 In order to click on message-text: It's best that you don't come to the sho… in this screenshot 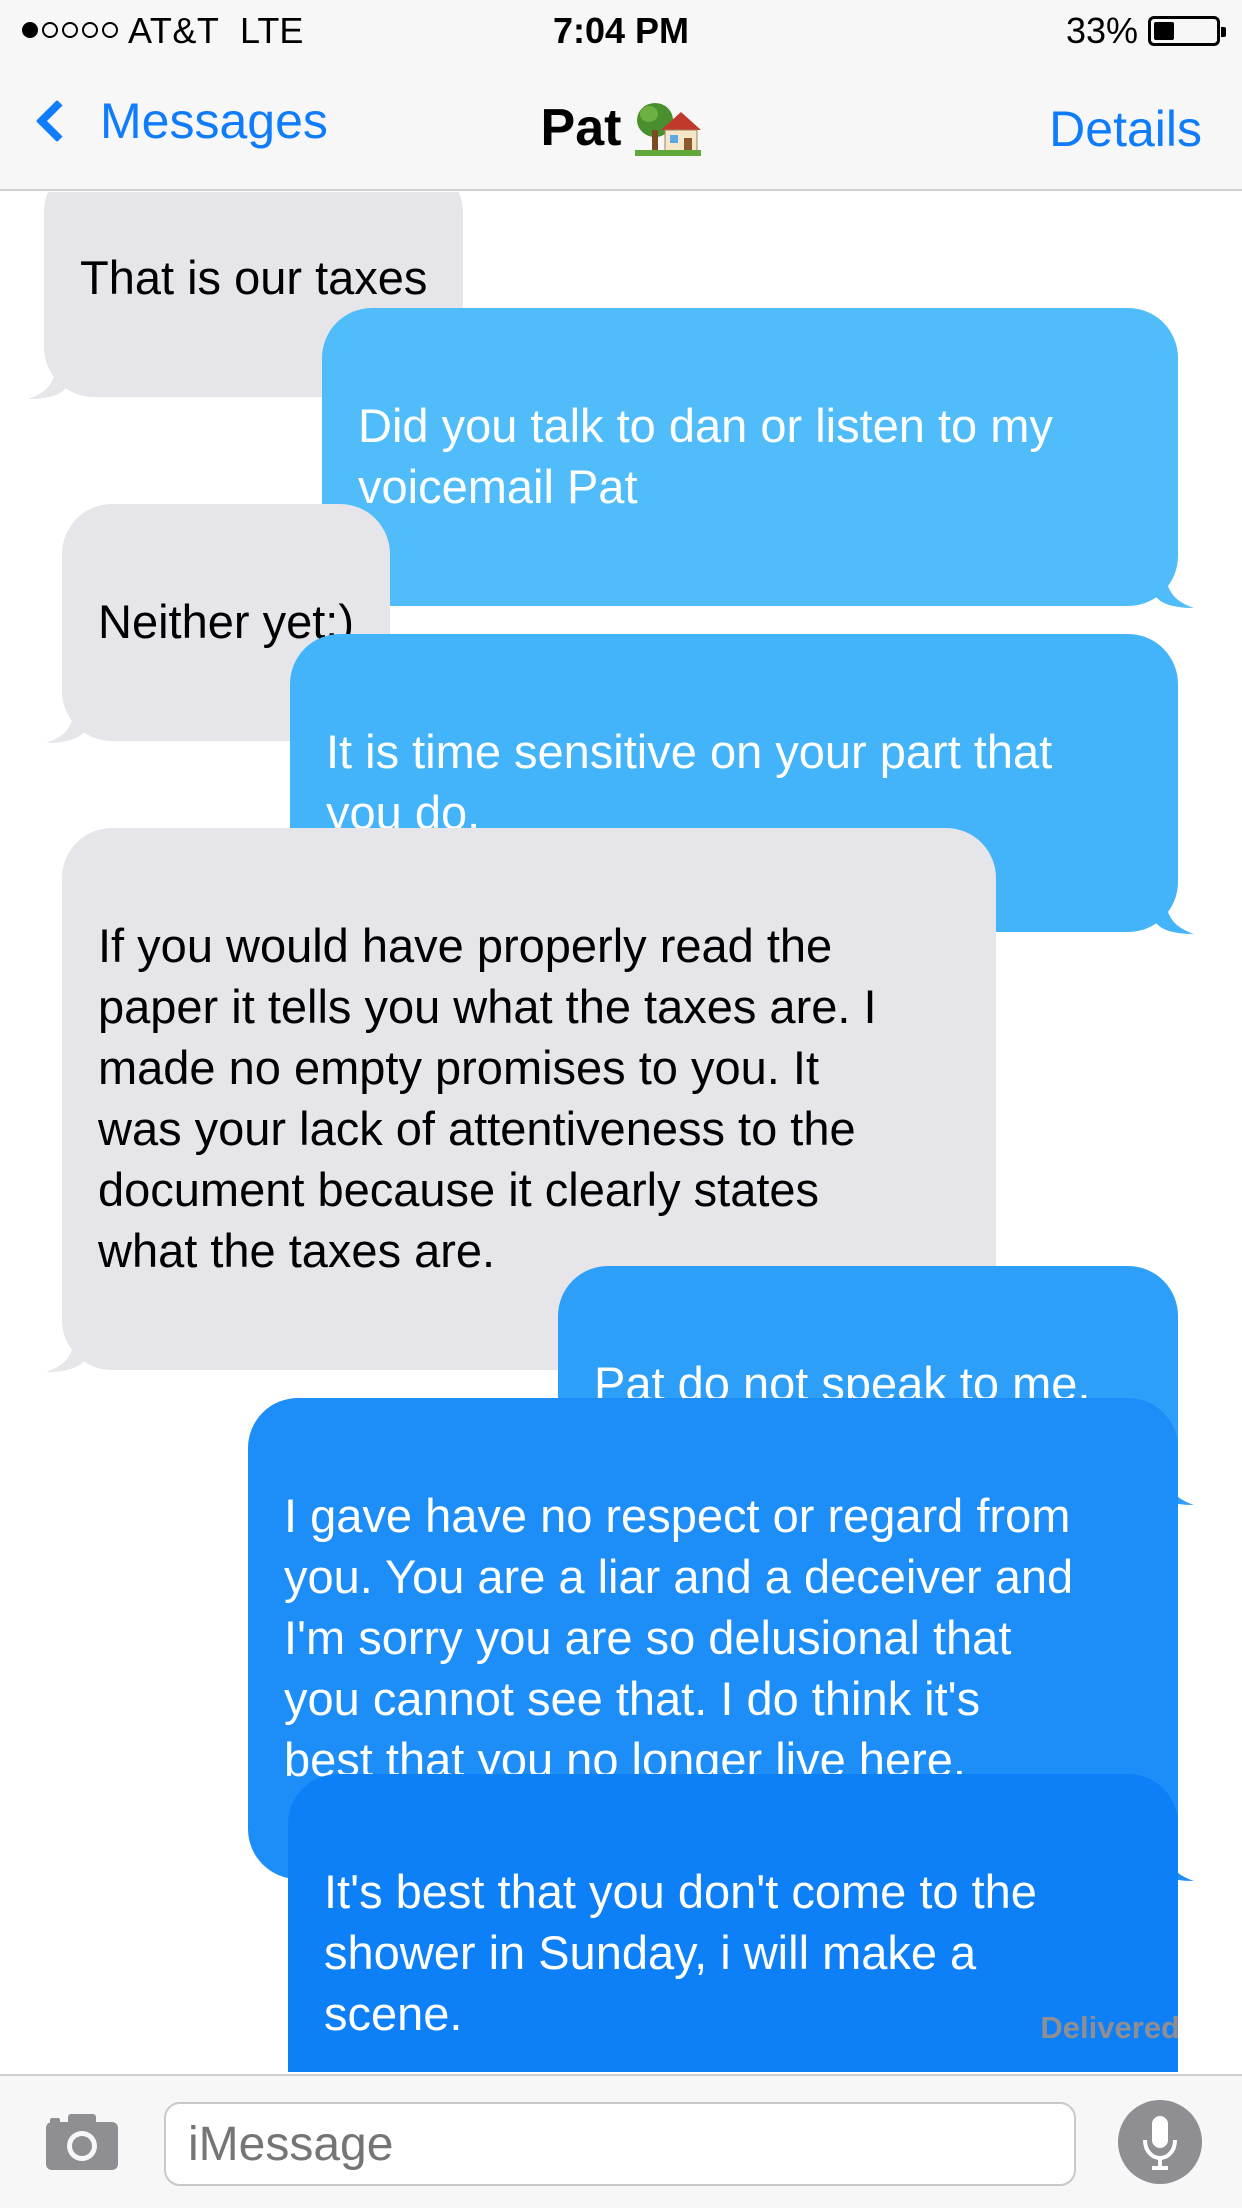, I will do `click(680, 1952)`.